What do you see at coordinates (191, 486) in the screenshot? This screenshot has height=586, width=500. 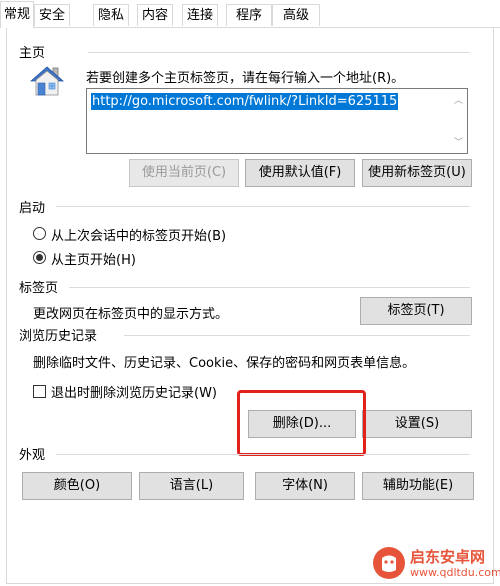 I see `languages-button: 语言(L)` at bounding box center [191, 486].